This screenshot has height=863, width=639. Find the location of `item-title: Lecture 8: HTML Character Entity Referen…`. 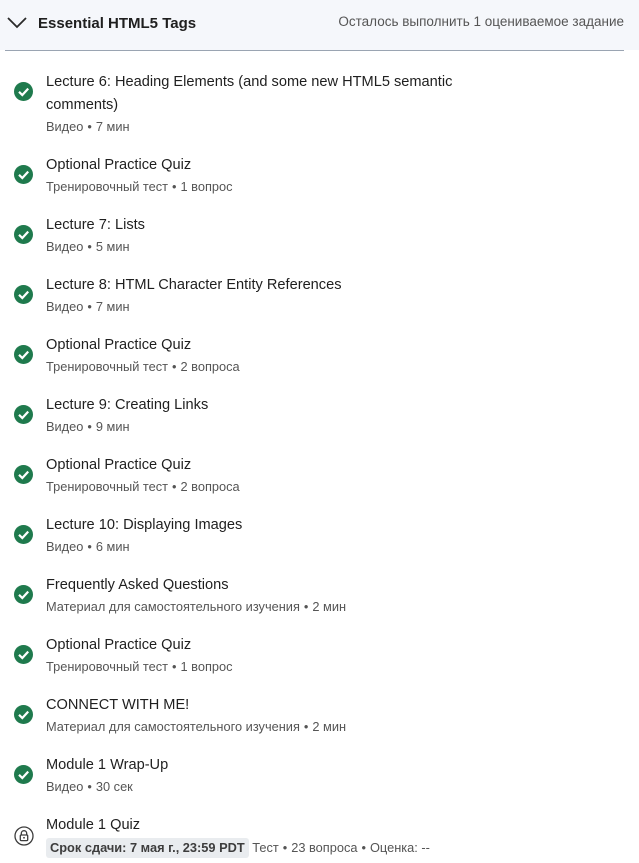

item-title: Lecture 8: HTML Character Entity Referen… is located at coordinates (266, 285).